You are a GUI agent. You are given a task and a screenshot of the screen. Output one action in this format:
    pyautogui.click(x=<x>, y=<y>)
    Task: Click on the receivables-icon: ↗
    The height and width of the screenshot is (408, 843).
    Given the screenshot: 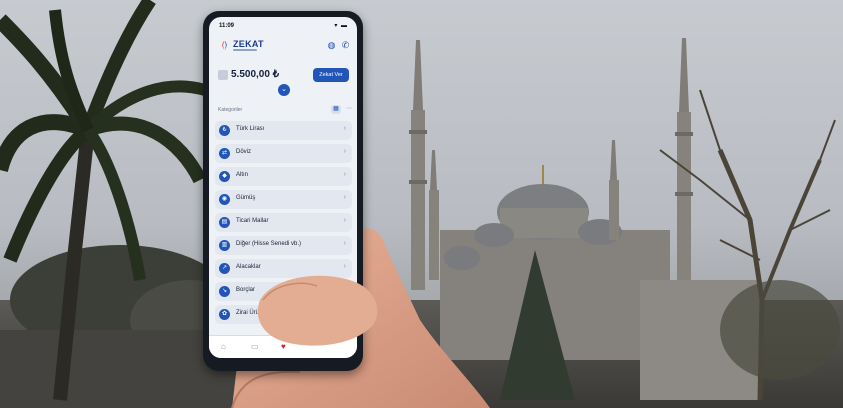 What is the action you would take?
    pyautogui.click(x=224, y=268)
    